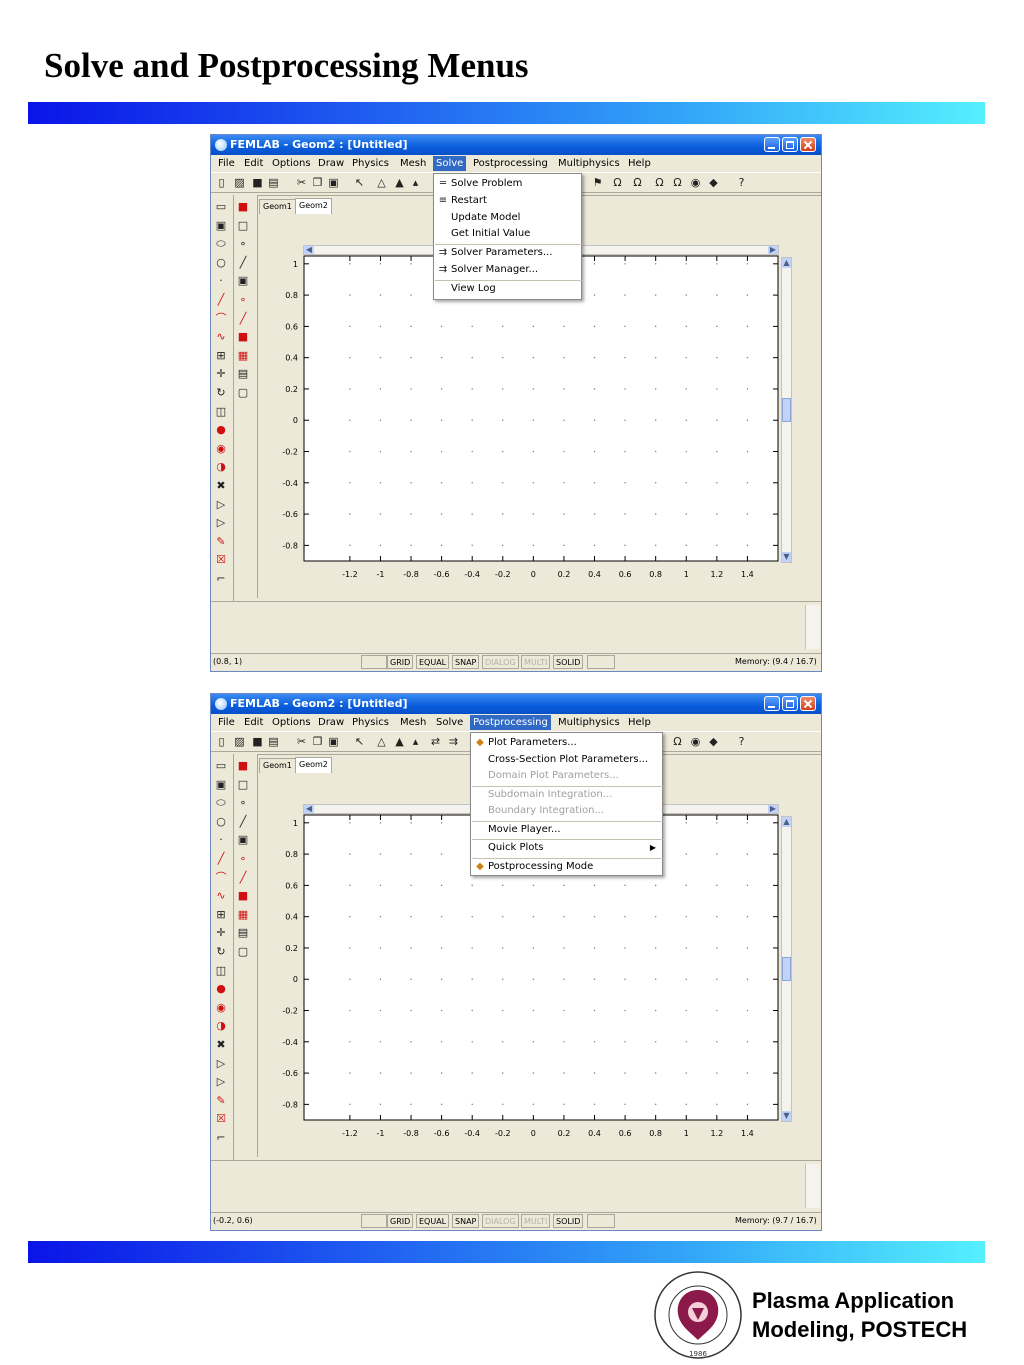  What do you see at coordinates (566, 848) in the screenshot?
I see `menu-item-quick-plots: Quick Plots ▶` at bounding box center [566, 848].